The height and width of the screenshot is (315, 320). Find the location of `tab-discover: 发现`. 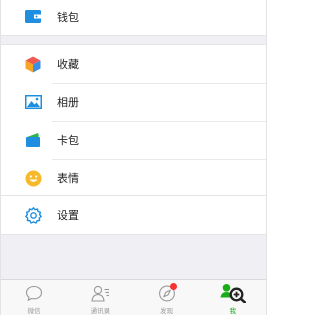

tab-discover: 发现 is located at coordinates (167, 297).